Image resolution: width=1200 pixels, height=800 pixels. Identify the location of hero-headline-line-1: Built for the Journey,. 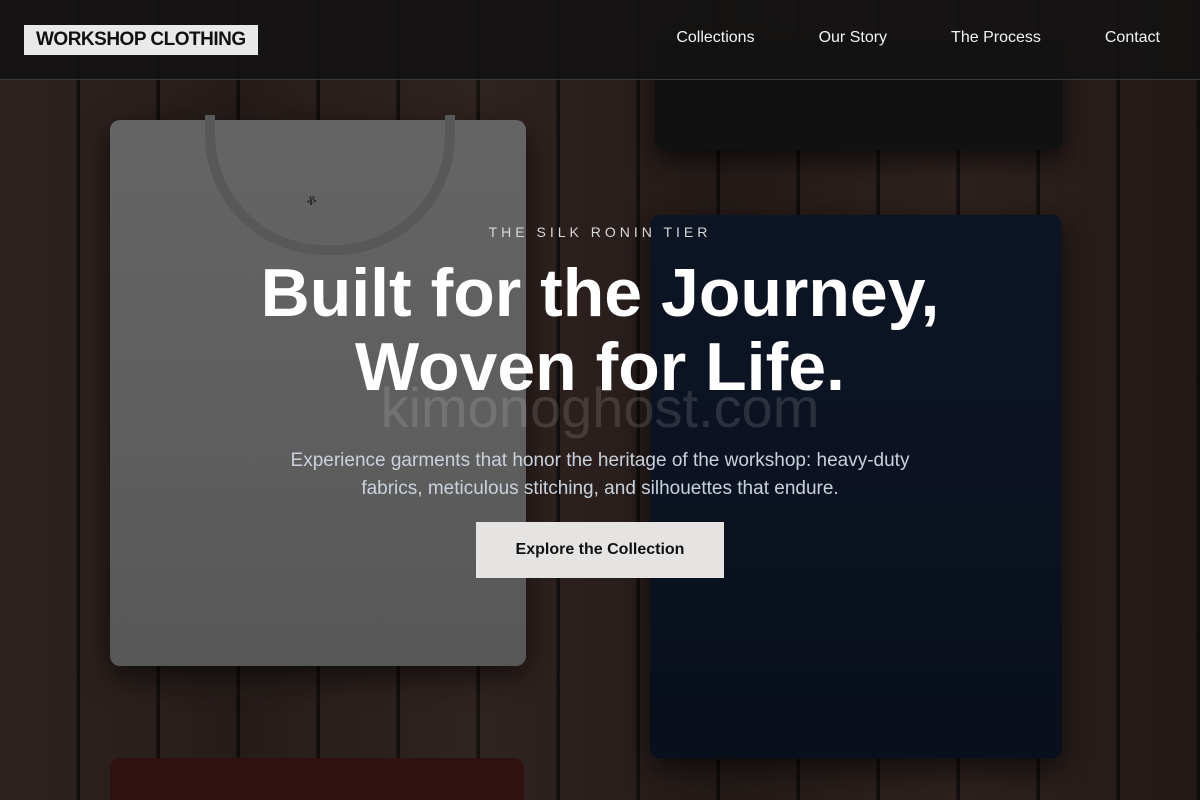
(600, 293).